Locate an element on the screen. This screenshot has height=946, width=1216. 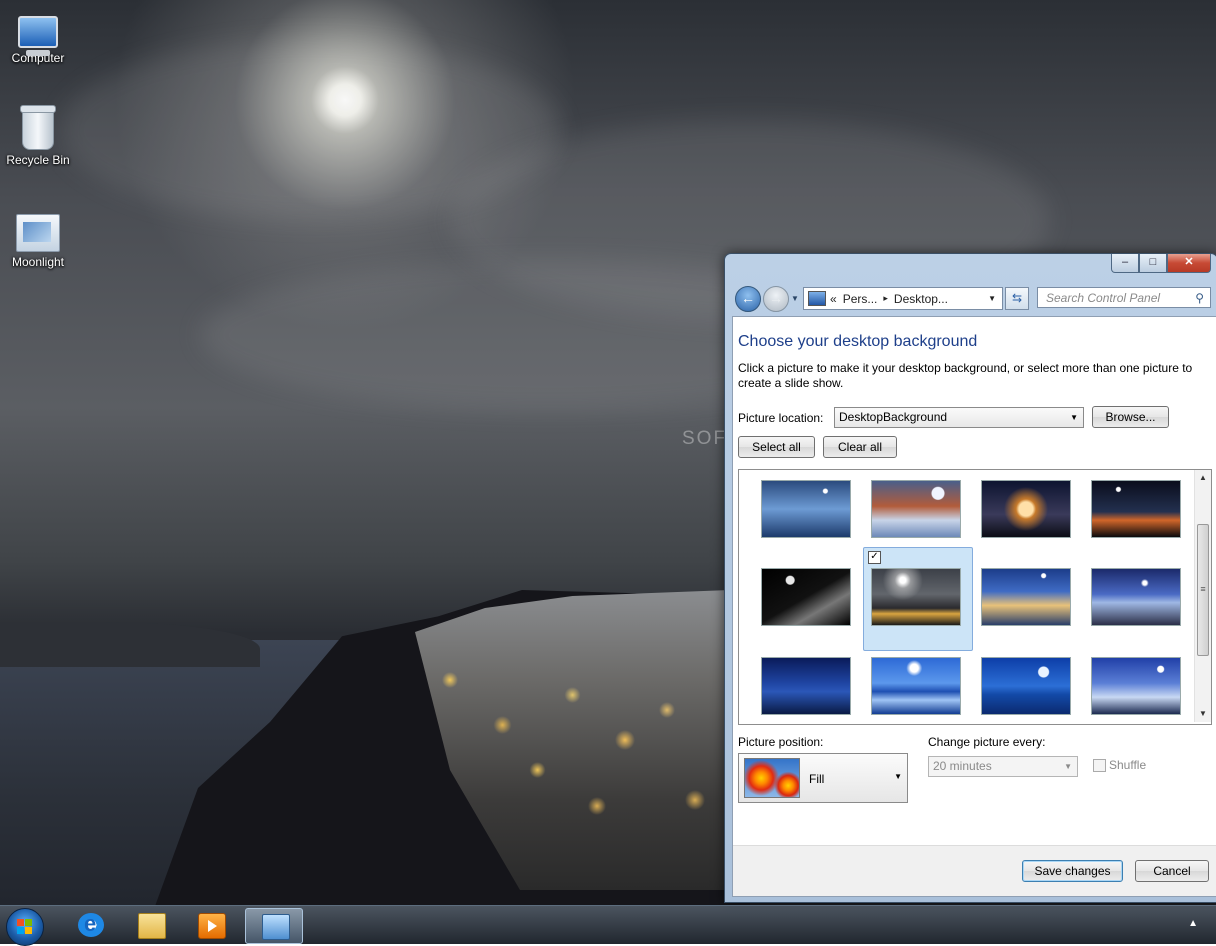
thumbnail-moon-over-clouds is located at coordinates (1026, 509).